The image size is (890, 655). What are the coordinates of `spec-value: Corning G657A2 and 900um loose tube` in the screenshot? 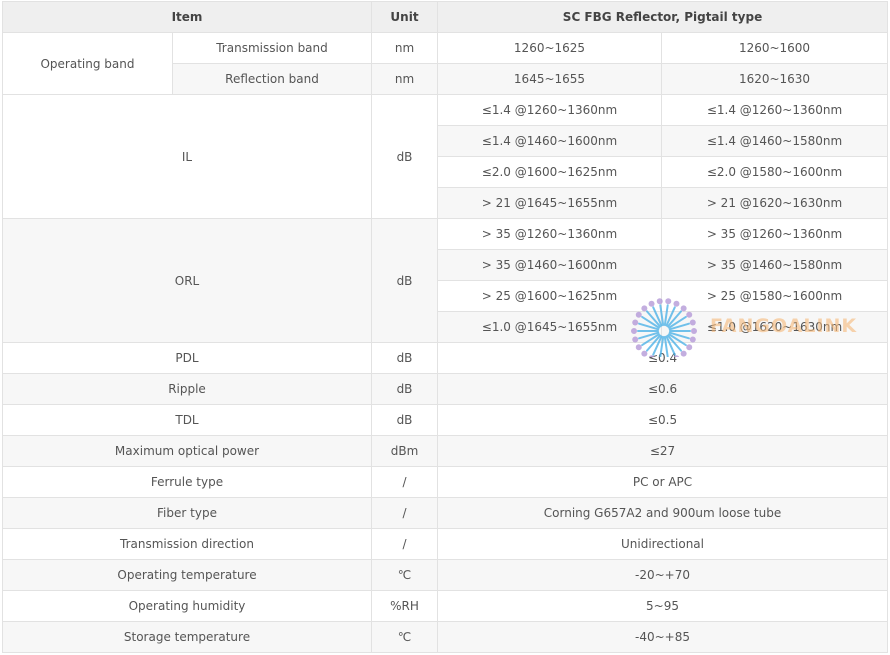 It's located at (662, 513).